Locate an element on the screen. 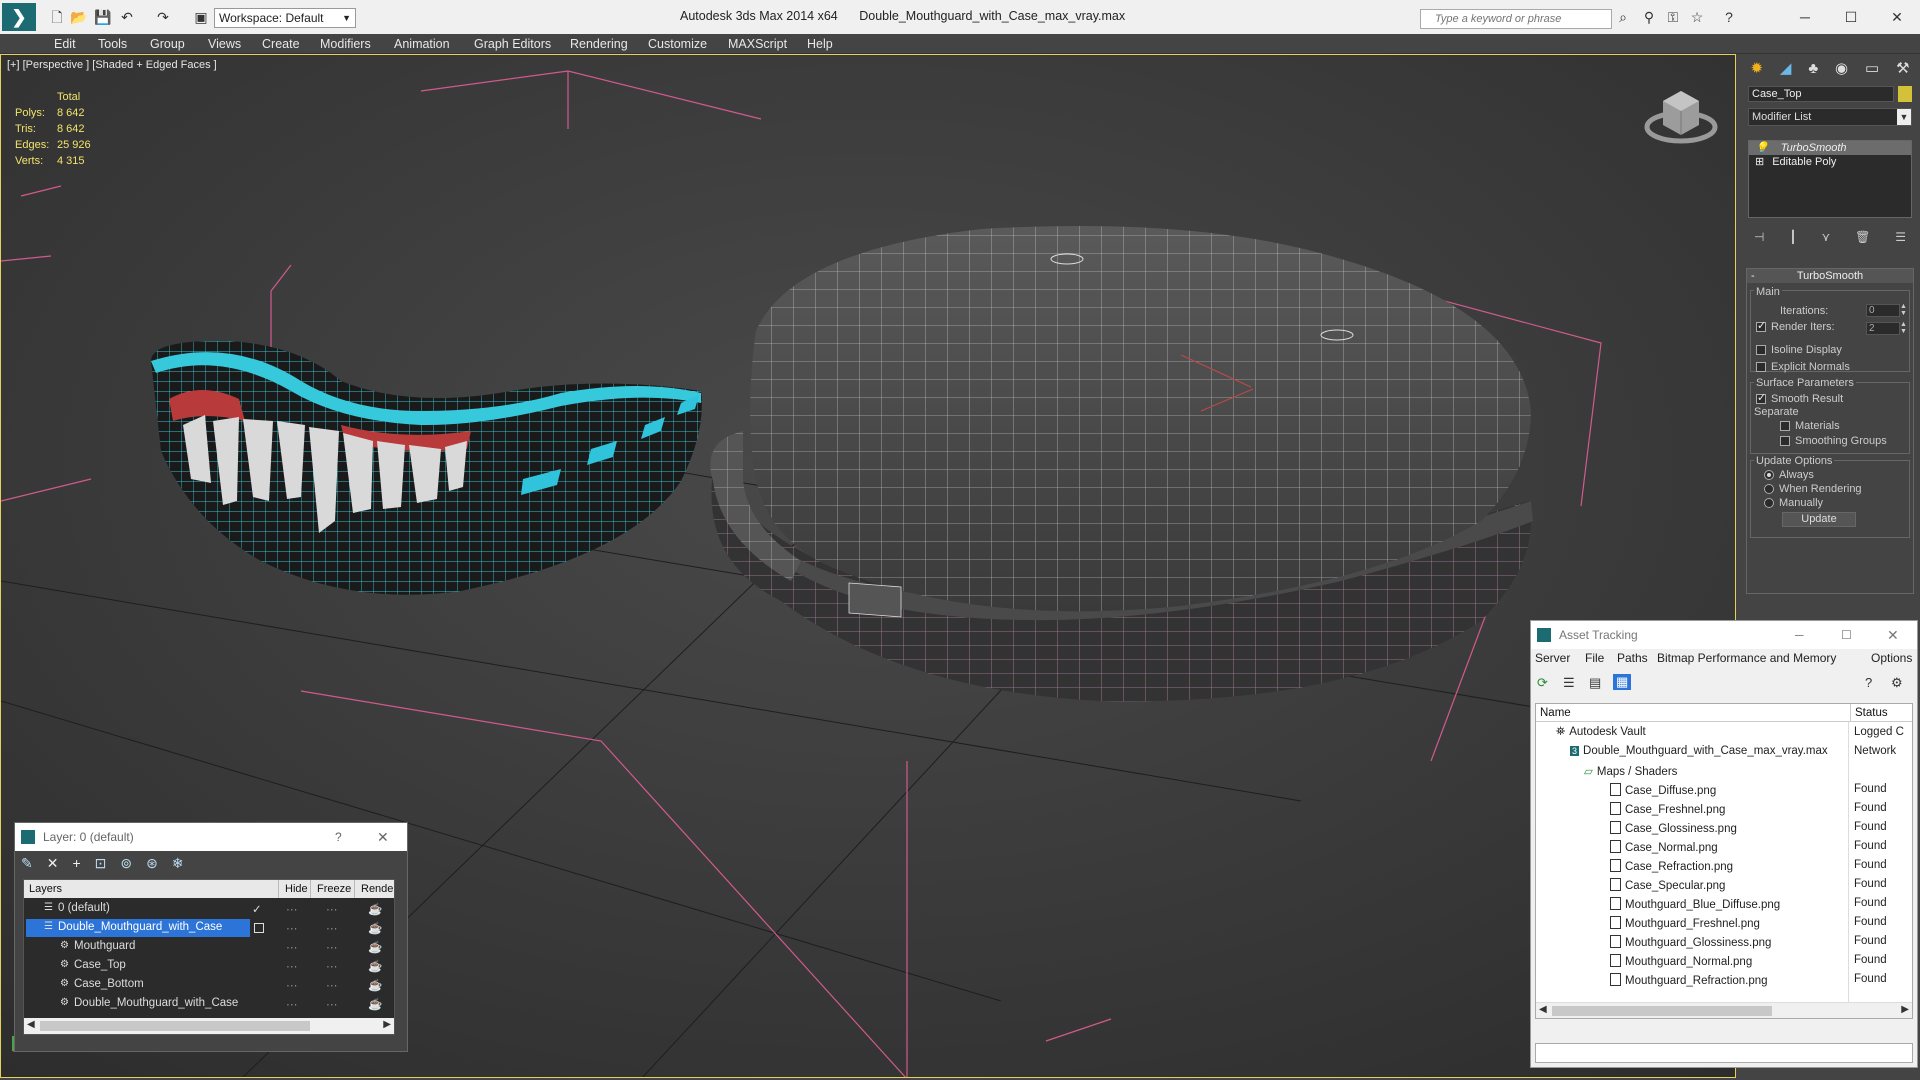  asset-row: Case_Refraction.png Found is located at coordinates (1721, 866).